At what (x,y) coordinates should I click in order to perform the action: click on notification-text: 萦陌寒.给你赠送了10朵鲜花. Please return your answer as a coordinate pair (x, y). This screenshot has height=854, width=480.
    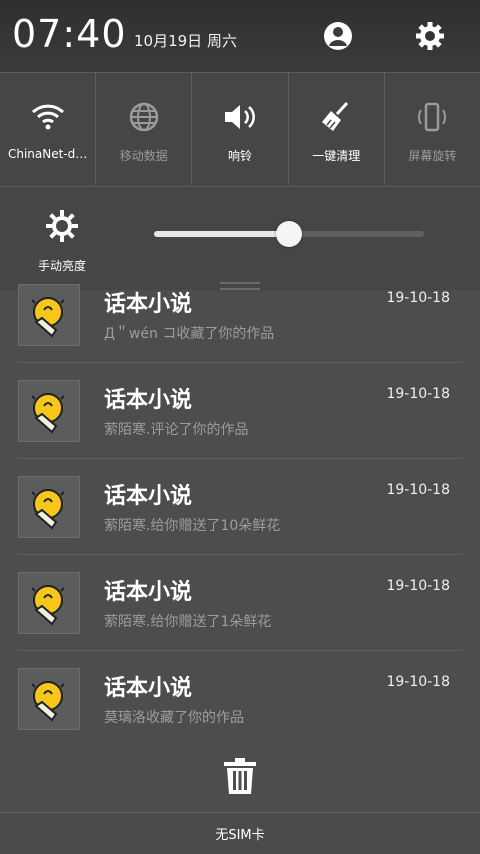
    Looking at the image, I should click on (192, 526).